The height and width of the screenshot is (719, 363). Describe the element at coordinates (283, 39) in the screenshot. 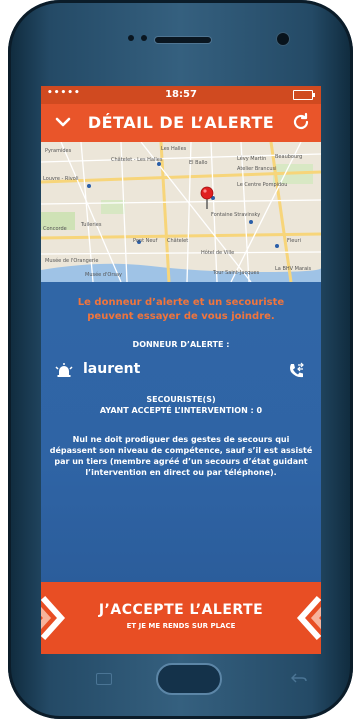

I see `front-camera` at that location.